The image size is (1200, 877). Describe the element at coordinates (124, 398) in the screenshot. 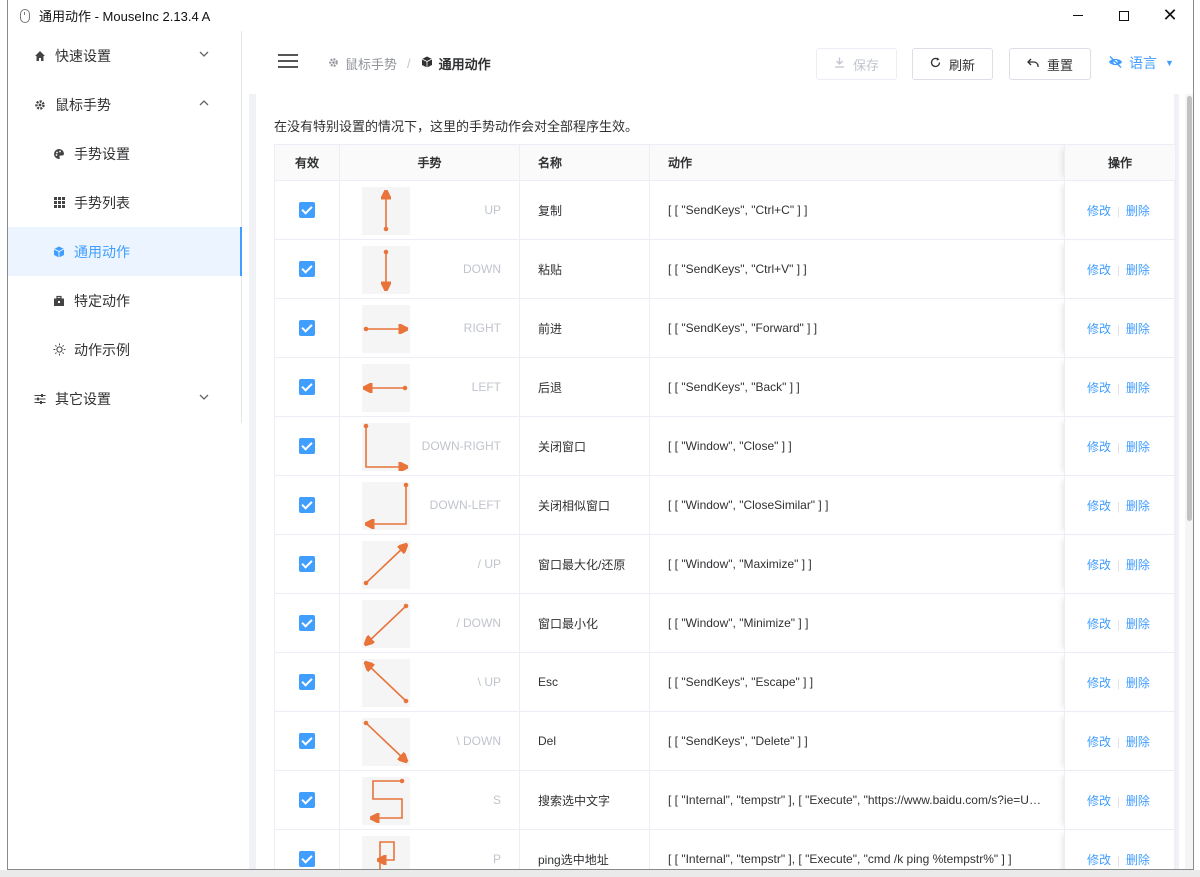

I see `sidebar-item-other-settings: 其它设置` at that location.